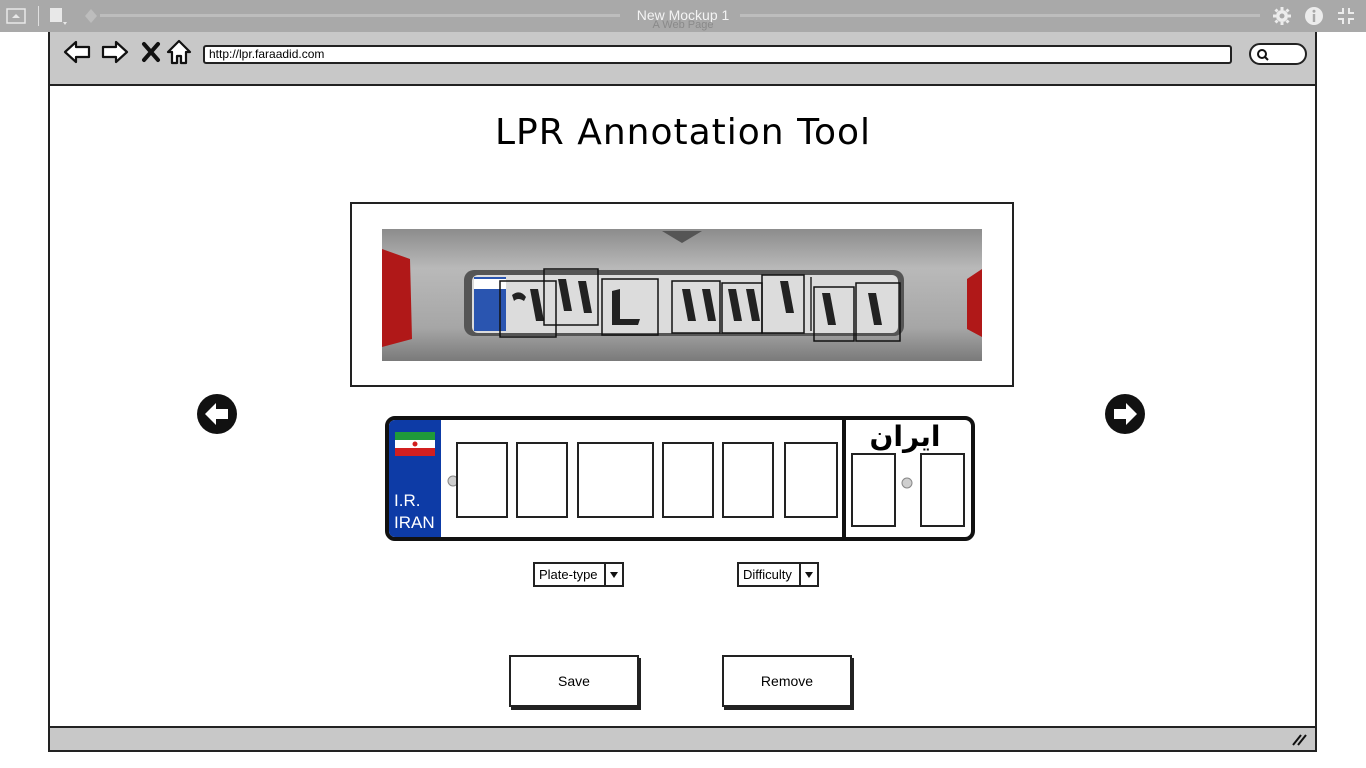  Describe the element at coordinates (1278, 54) in the screenshot. I see `search-field` at that location.